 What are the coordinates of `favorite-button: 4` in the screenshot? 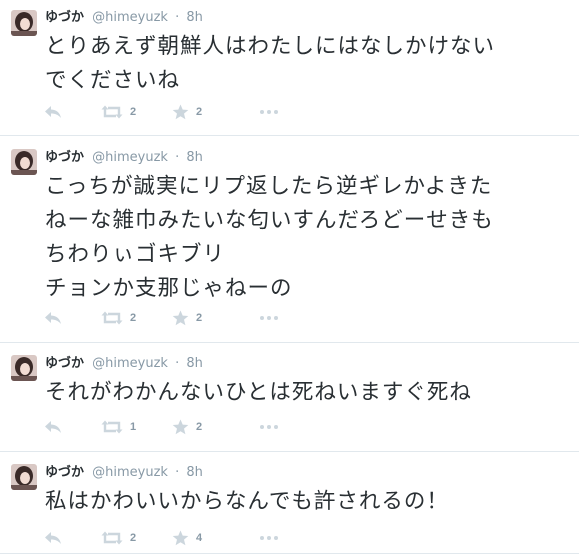 It's located at (187, 538).